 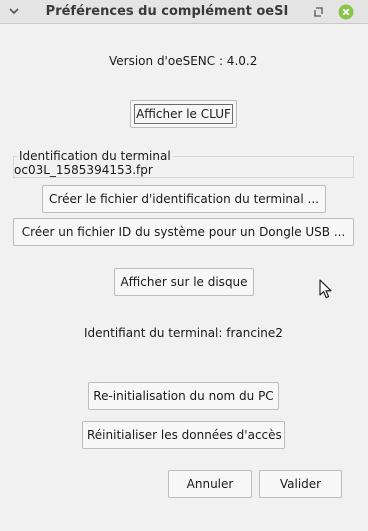 What do you see at coordinates (183, 61) in the screenshot?
I see `version-label: Version d'oeSENC : 4.0.2` at bounding box center [183, 61].